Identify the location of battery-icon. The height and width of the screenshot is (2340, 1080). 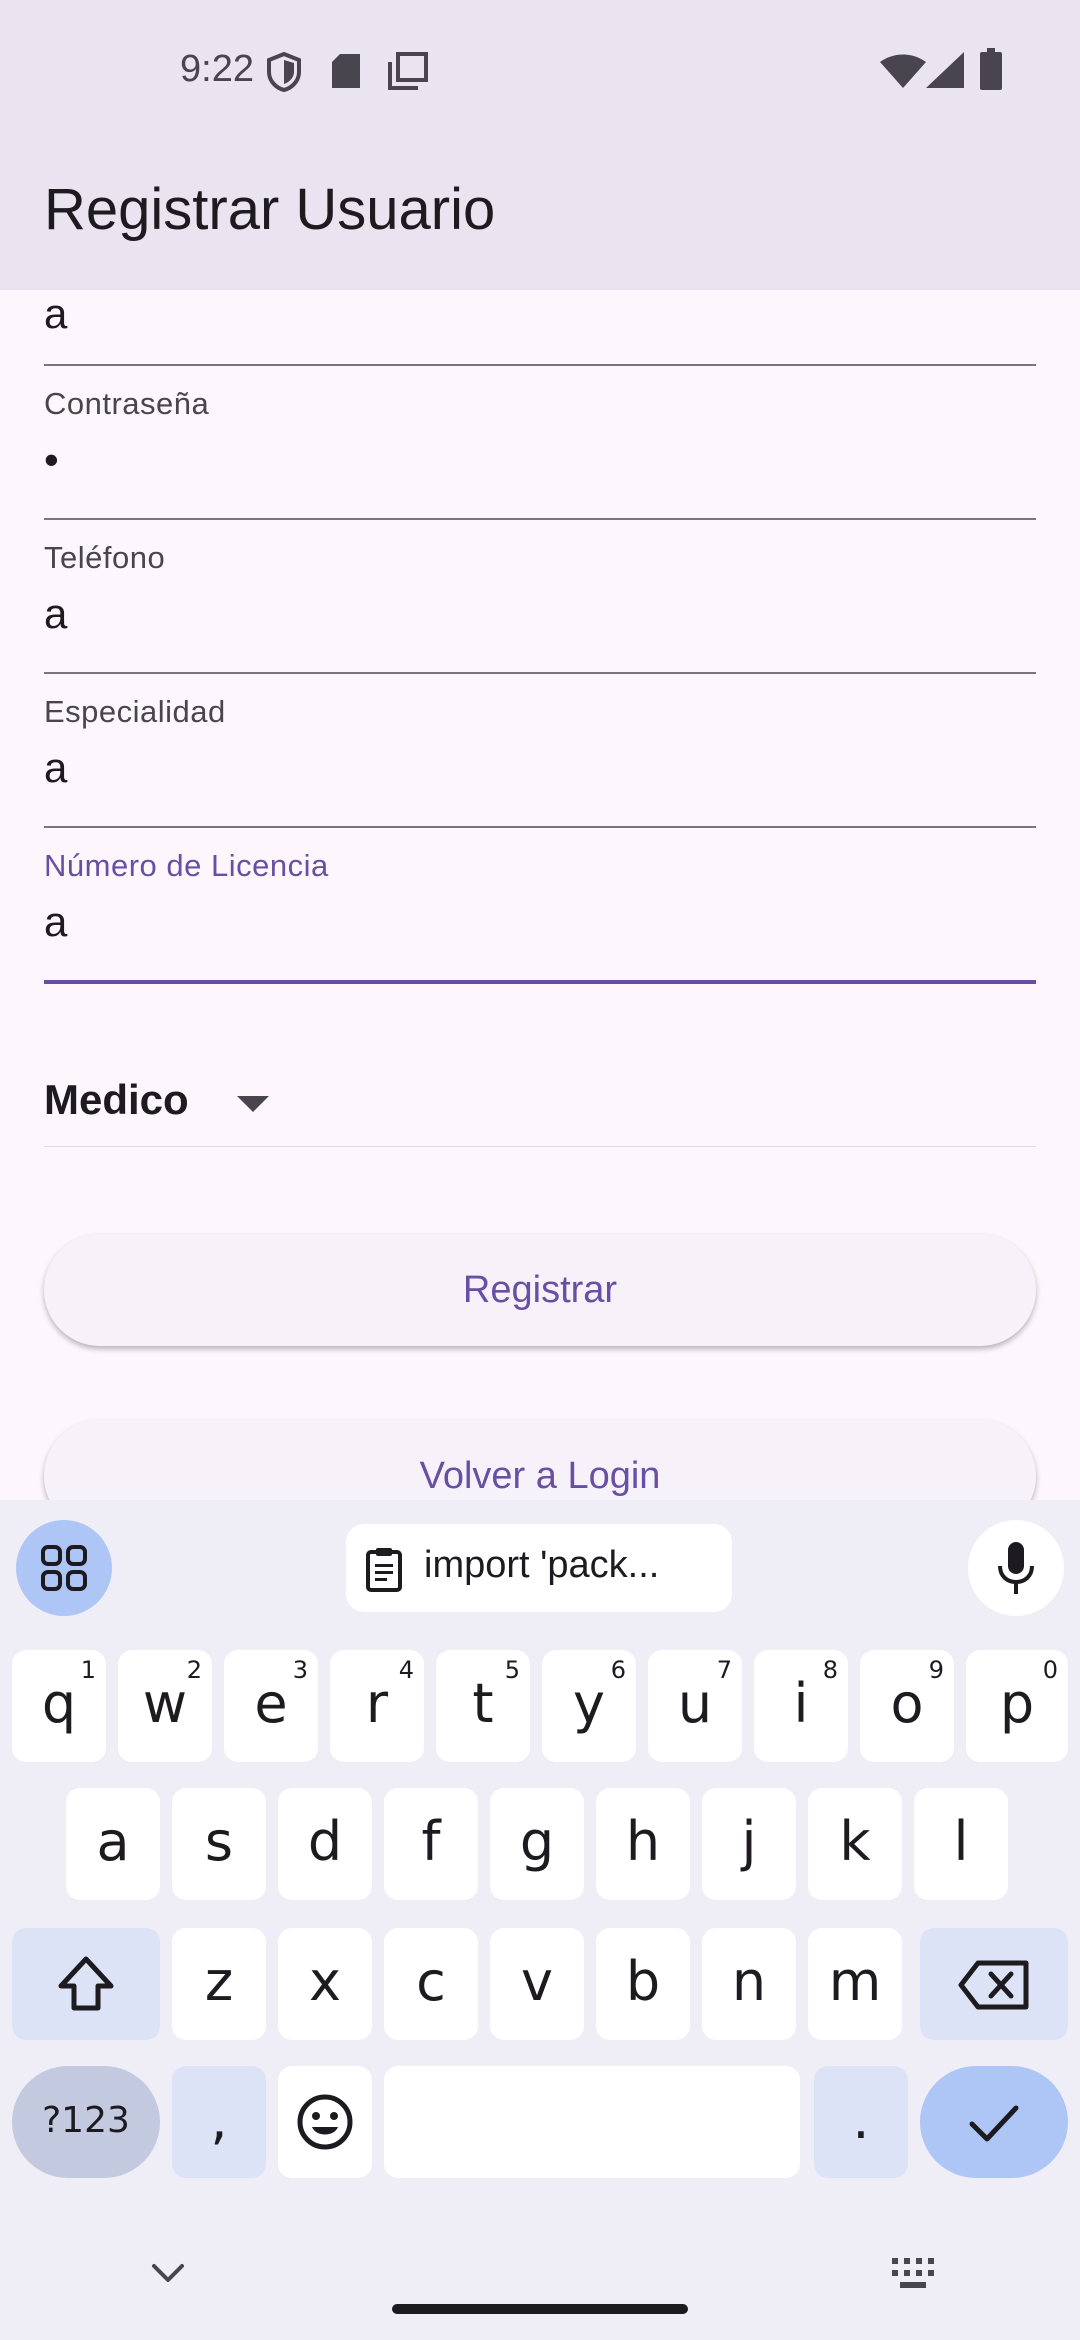
(991, 69).